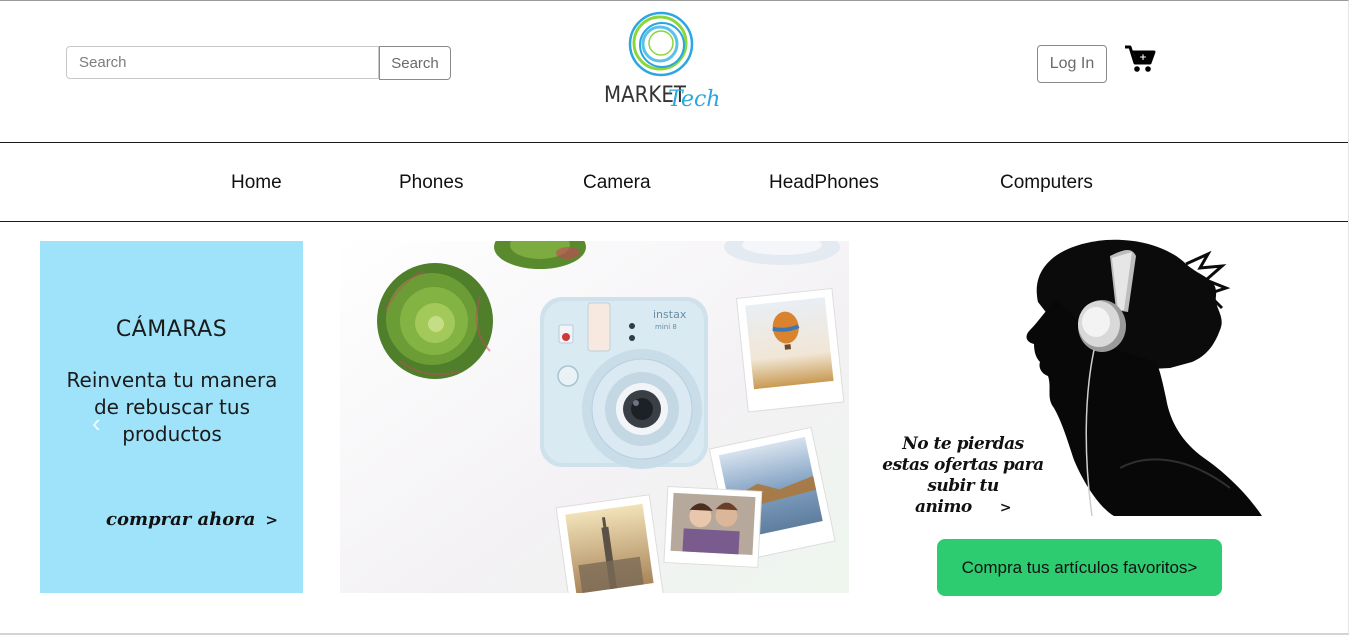  What do you see at coordinates (271, 520) in the screenshot?
I see `comprar-ahora-arrow: >` at bounding box center [271, 520].